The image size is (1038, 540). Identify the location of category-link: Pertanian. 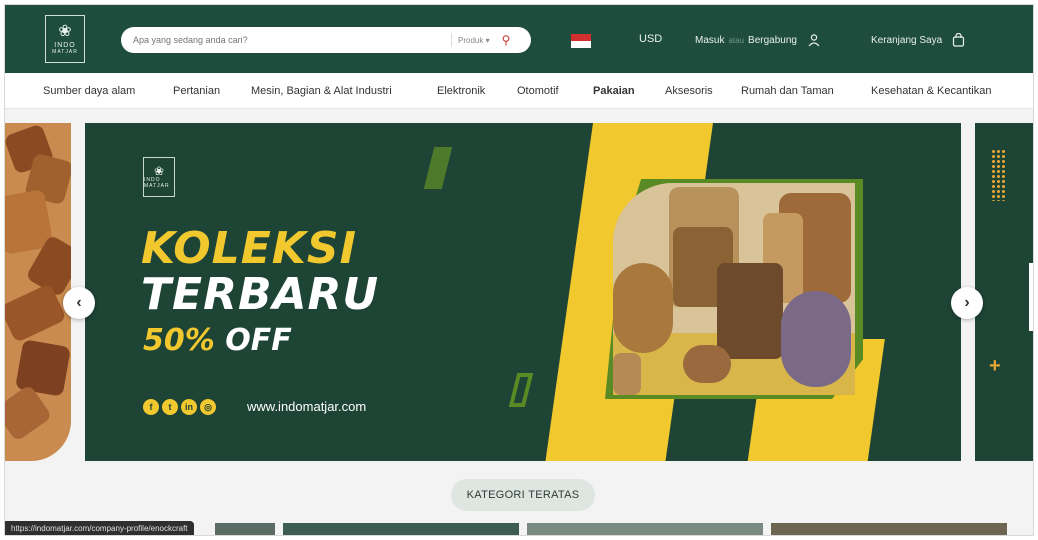
(196, 91).